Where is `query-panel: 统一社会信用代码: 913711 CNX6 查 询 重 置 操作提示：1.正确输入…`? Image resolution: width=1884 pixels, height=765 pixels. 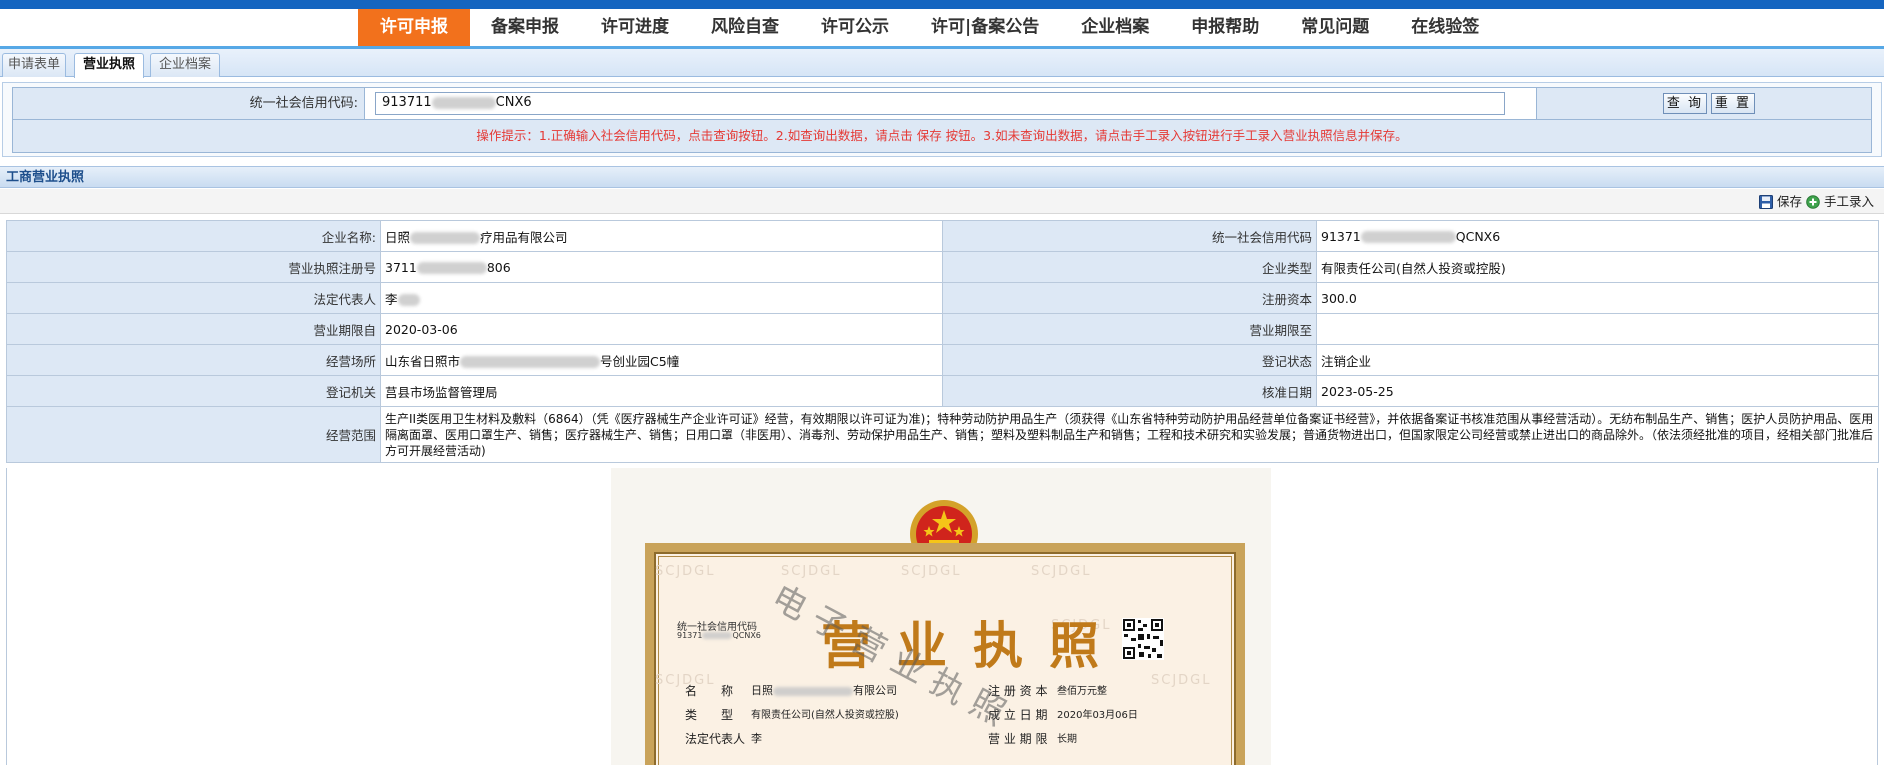 query-panel: 统一社会信用代码: 913711 CNX6 查 询 重 置 操作提示：1.正确输入… is located at coordinates (942, 119).